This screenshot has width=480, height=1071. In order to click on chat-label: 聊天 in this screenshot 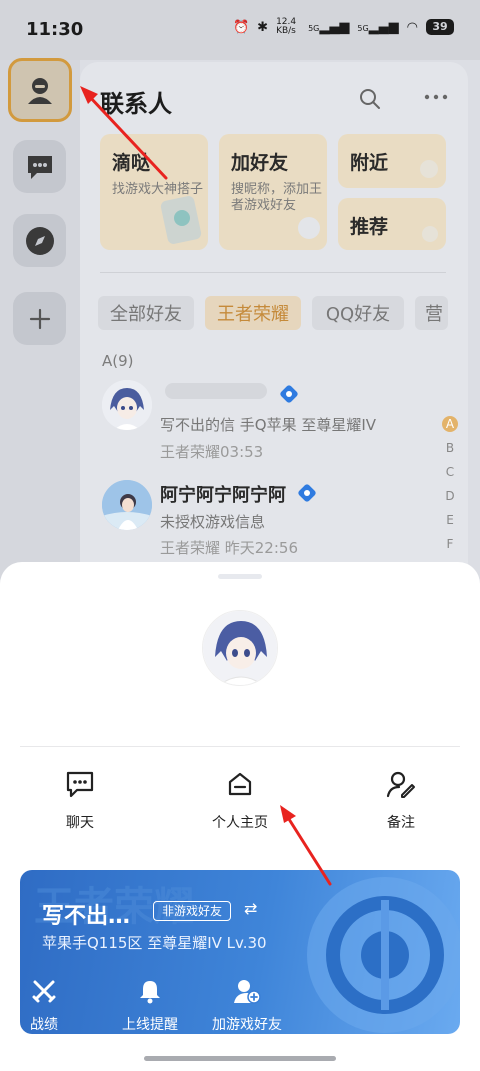, I will do `click(80, 823)`.